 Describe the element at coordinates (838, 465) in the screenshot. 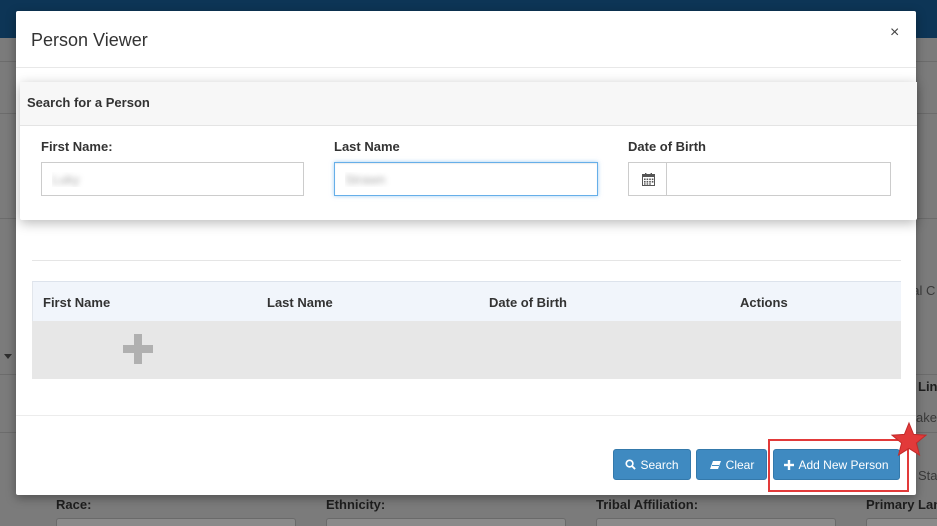

I see `highlight-box` at that location.